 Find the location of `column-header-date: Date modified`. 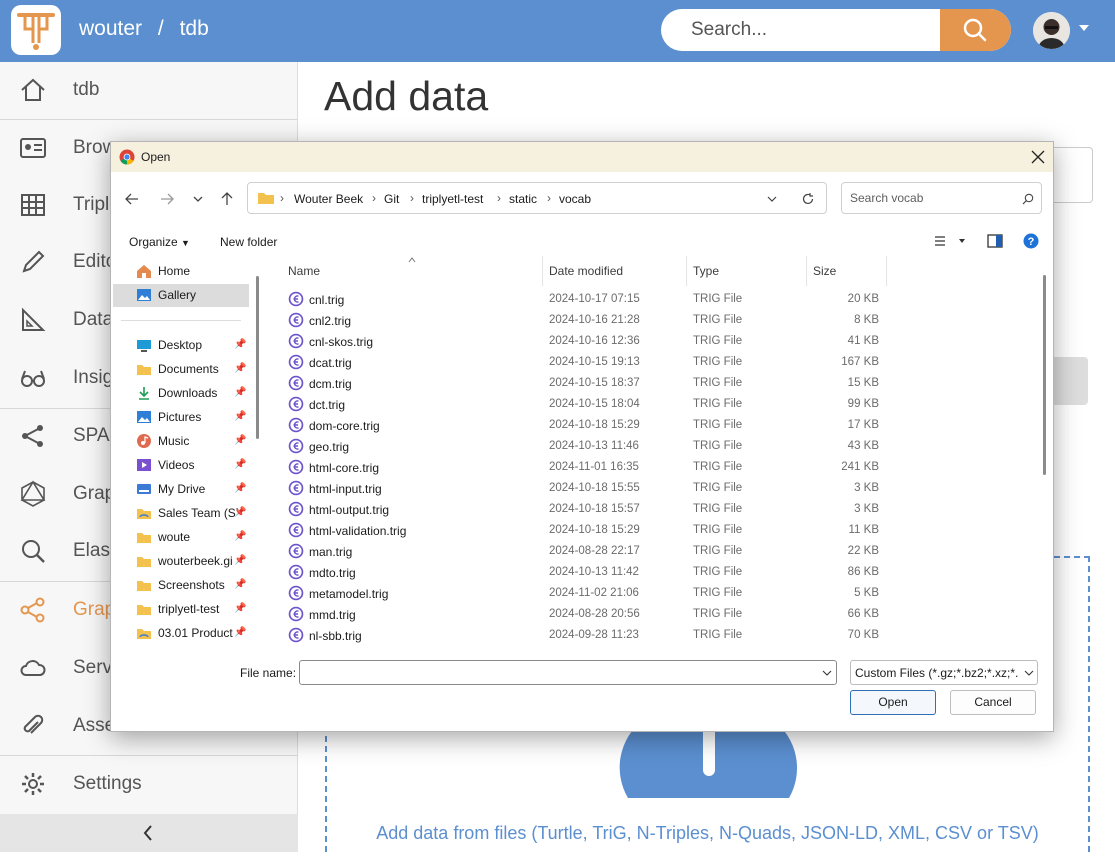

column-header-date: Date modified is located at coordinates (586, 271).